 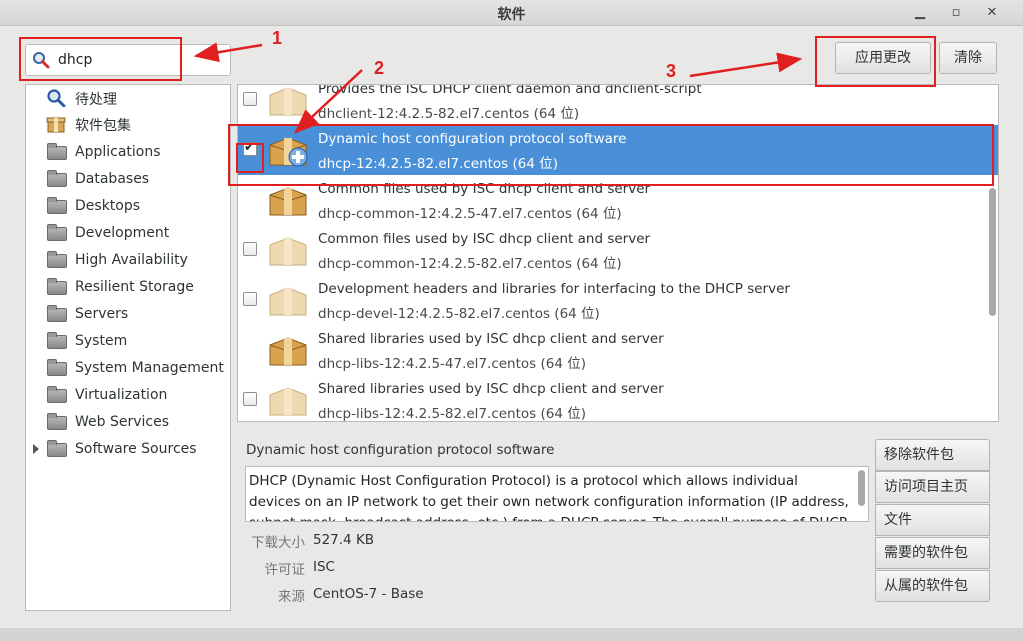 I want to click on bottom-taskbar-strip, so click(x=511, y=634).